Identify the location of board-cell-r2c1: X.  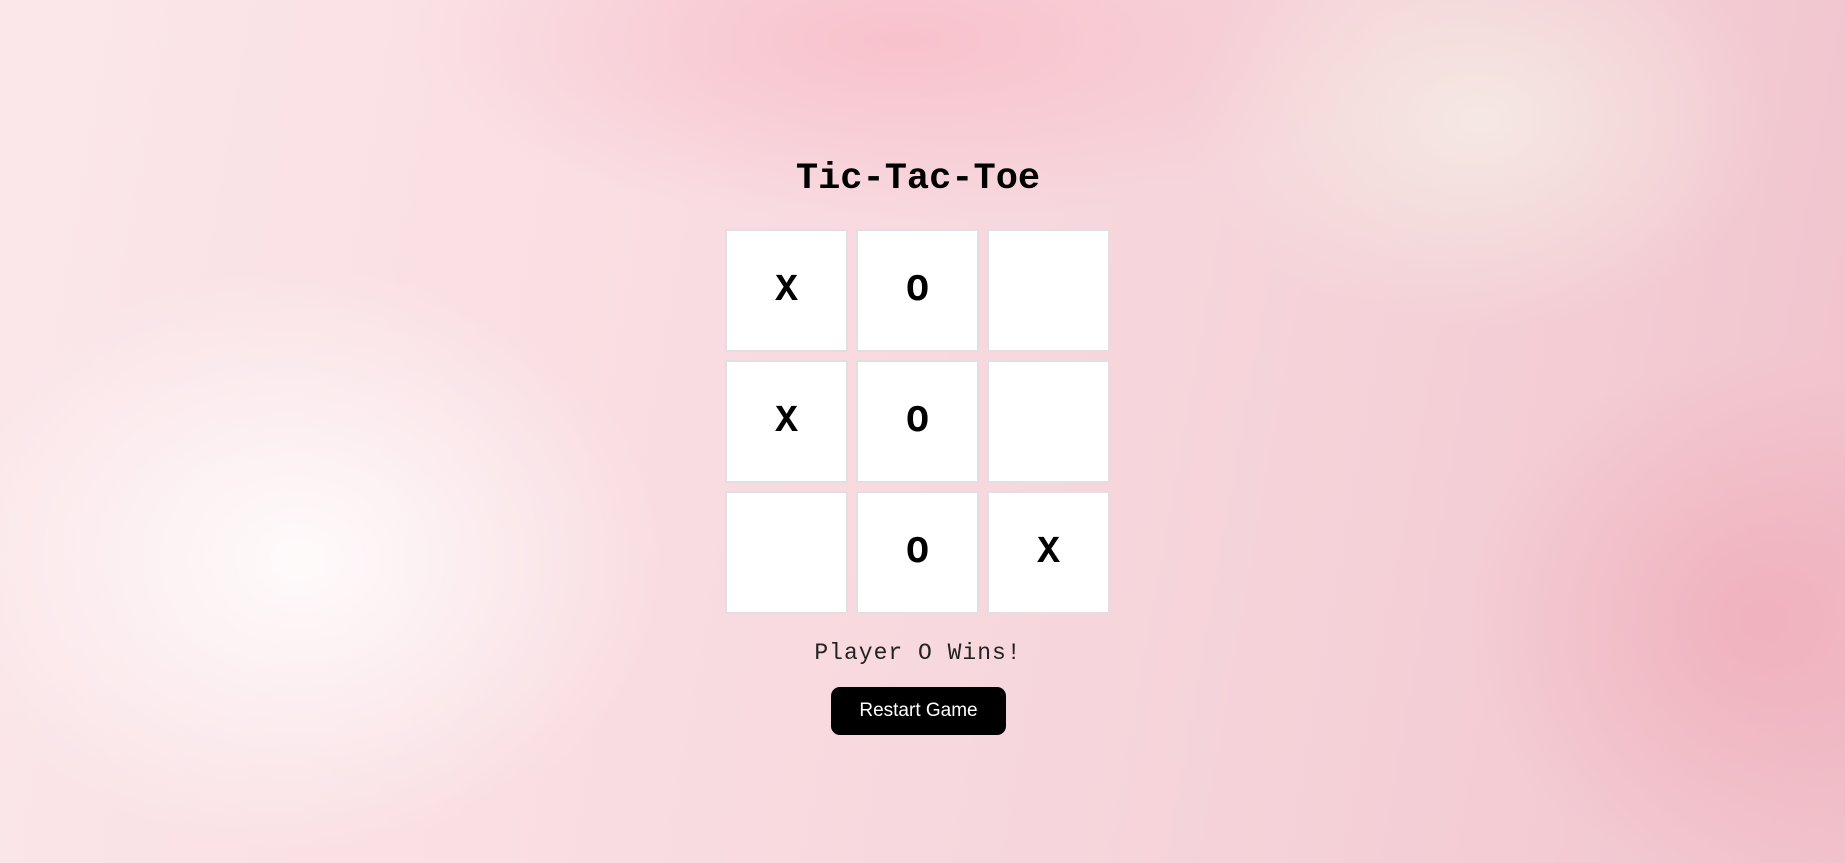
(786, 421).